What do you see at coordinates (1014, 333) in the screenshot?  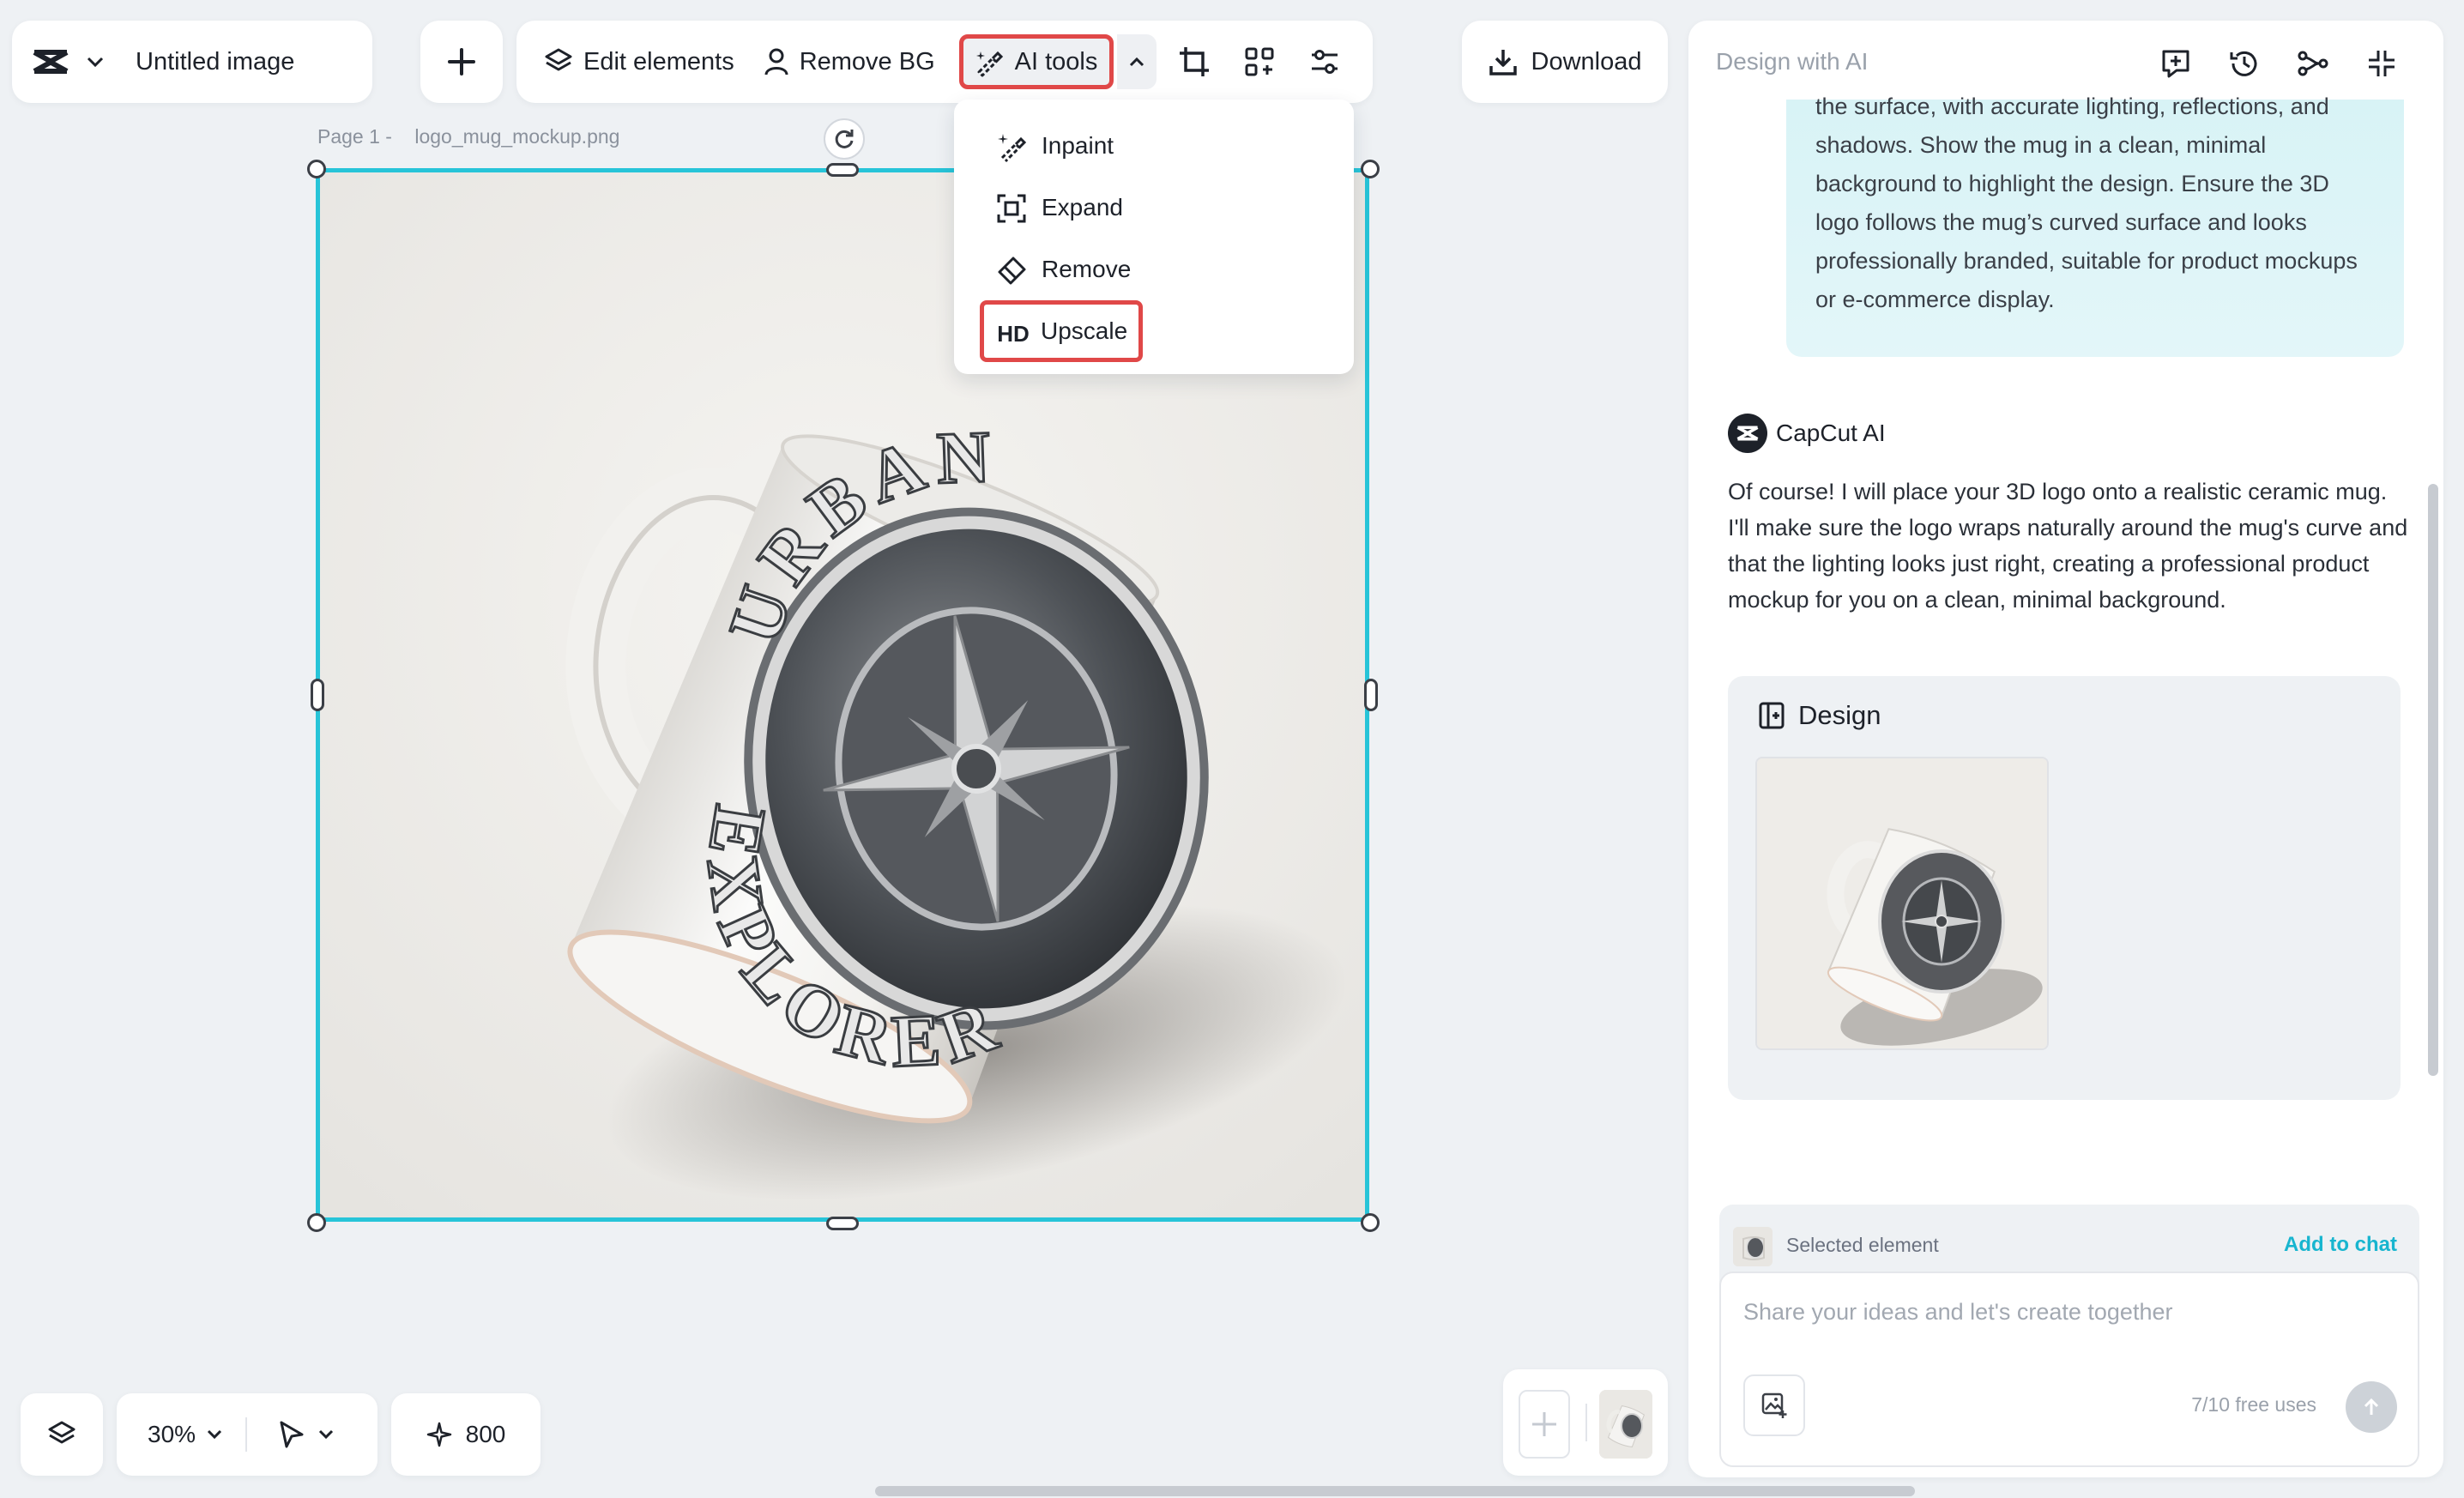 I see `hd-icon: HD` at bounding box center [1014, 333].